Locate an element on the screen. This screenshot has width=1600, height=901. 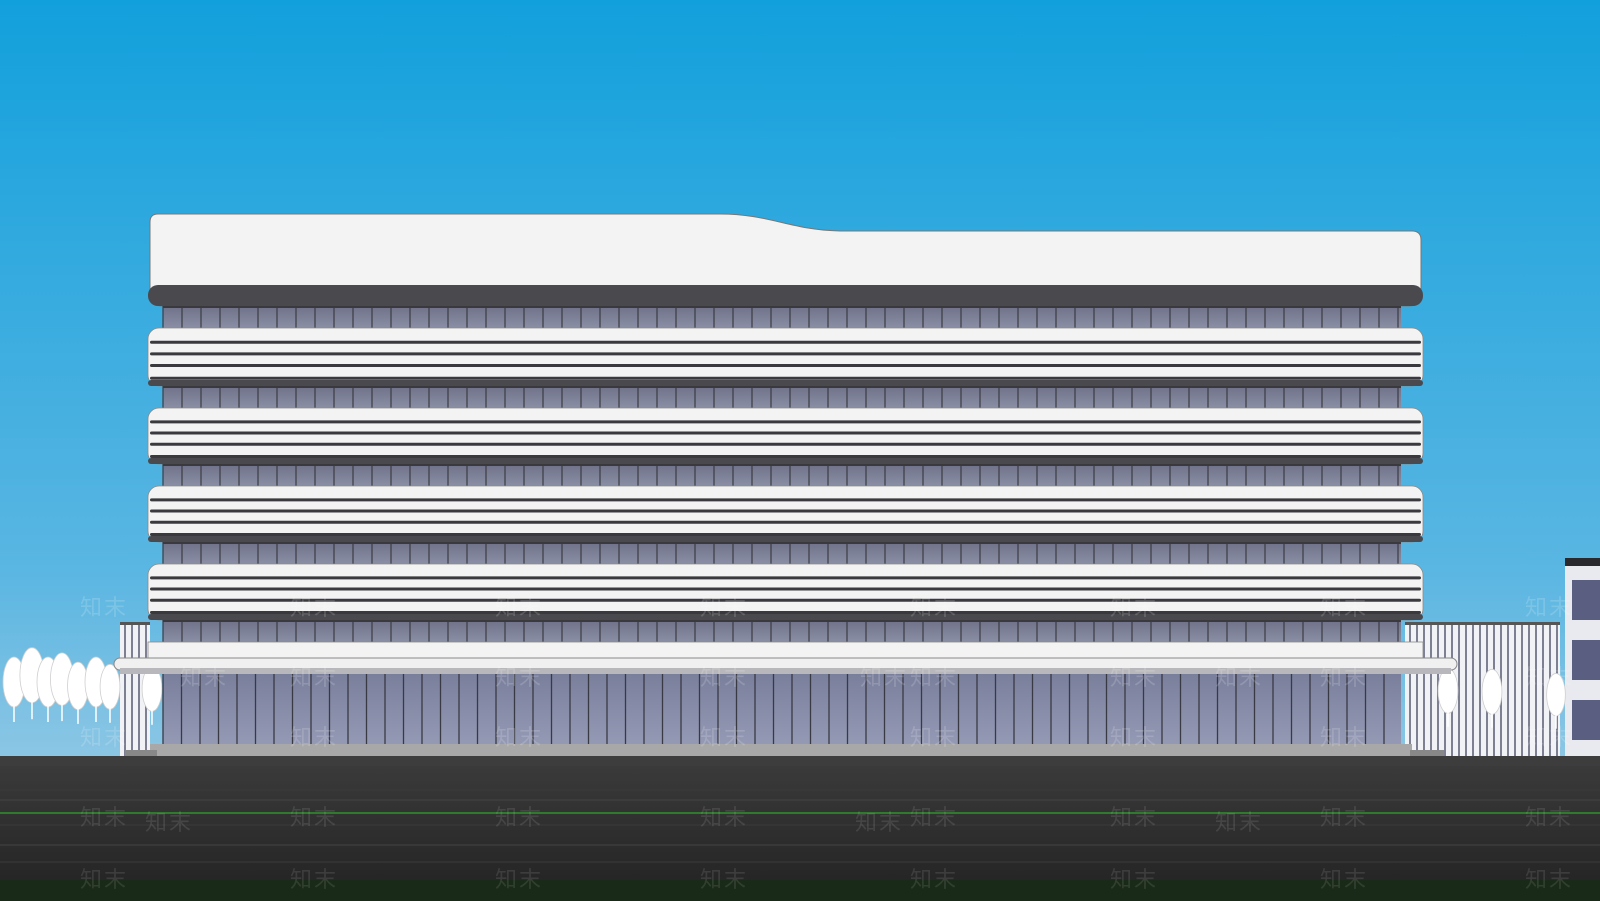
ground-floor-glazing is located at coordinates (782, 709).